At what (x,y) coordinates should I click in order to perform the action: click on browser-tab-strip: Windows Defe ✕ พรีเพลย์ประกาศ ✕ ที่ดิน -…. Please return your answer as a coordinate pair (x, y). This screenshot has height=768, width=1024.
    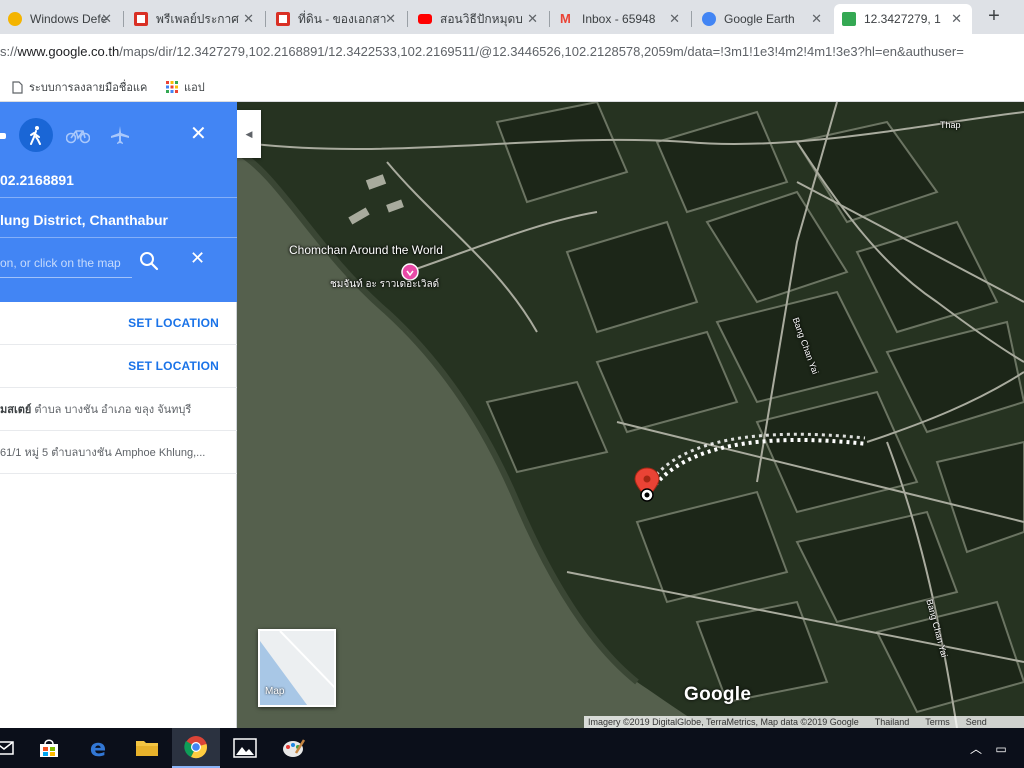
    Looking at the image, I should click on (512, 17).